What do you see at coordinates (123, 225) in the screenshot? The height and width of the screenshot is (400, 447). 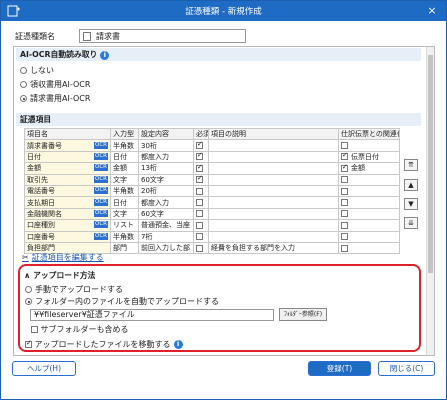 I see `item-type-cell-text: リスト` at bounding box center [123, 225].